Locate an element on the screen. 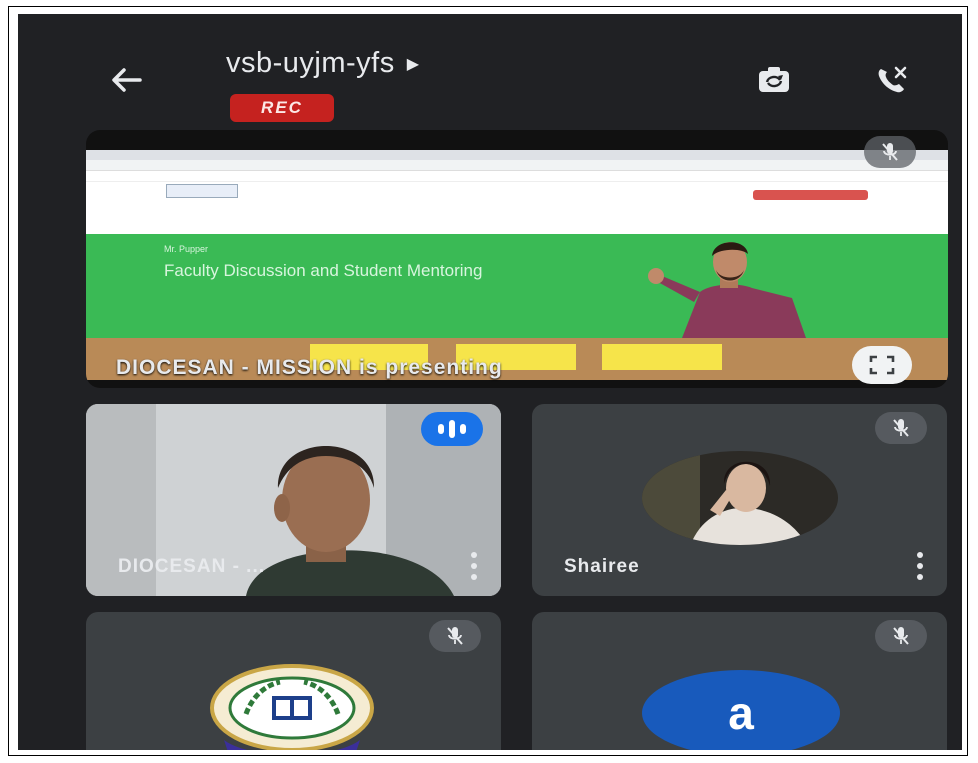 Image resolution: width=978 pixels, height=763 pixels. participant-avatar: a is located at coordinates (741, 710).